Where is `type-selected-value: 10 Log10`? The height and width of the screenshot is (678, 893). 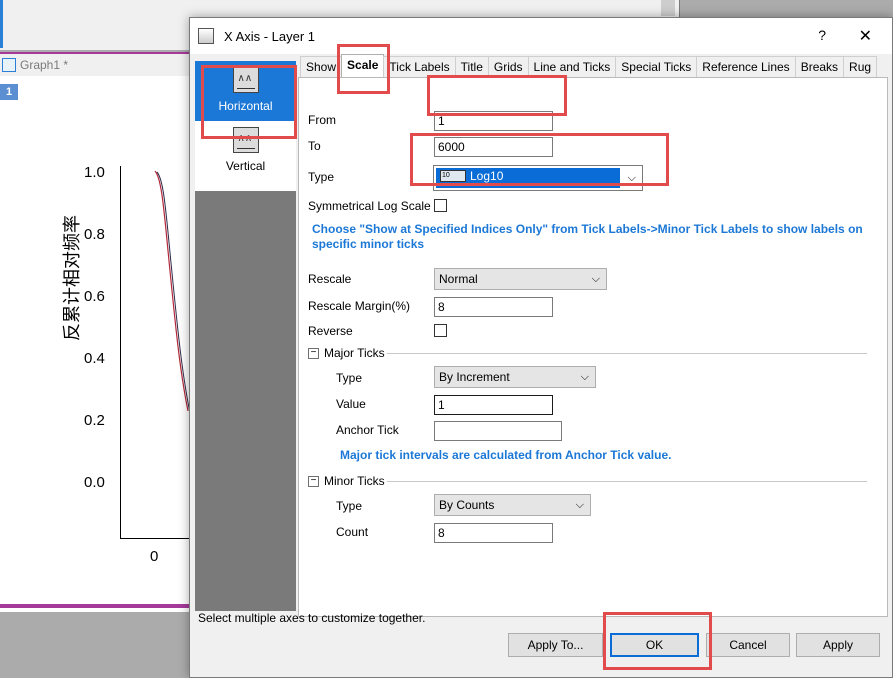 type-selected-value: 10 Log10 is located at coordinates (528, 178).